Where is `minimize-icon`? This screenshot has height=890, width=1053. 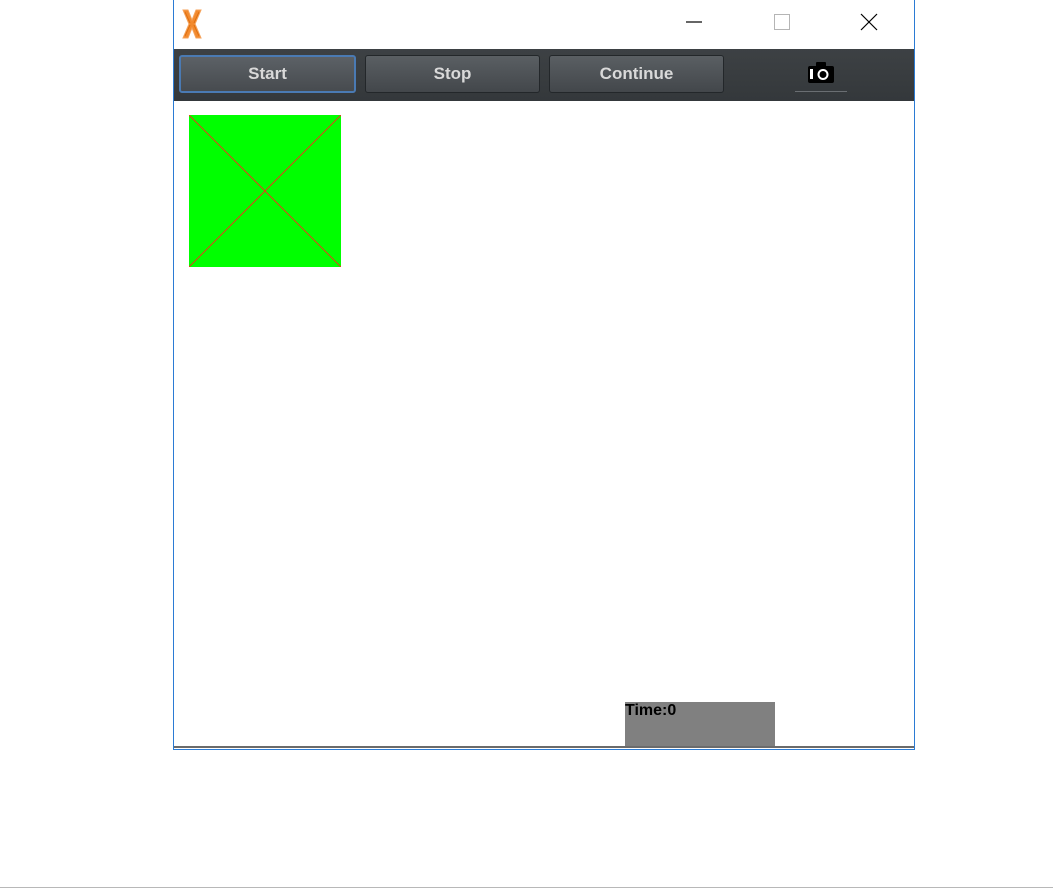 minimize-icon is located at coordinates (694, 24).